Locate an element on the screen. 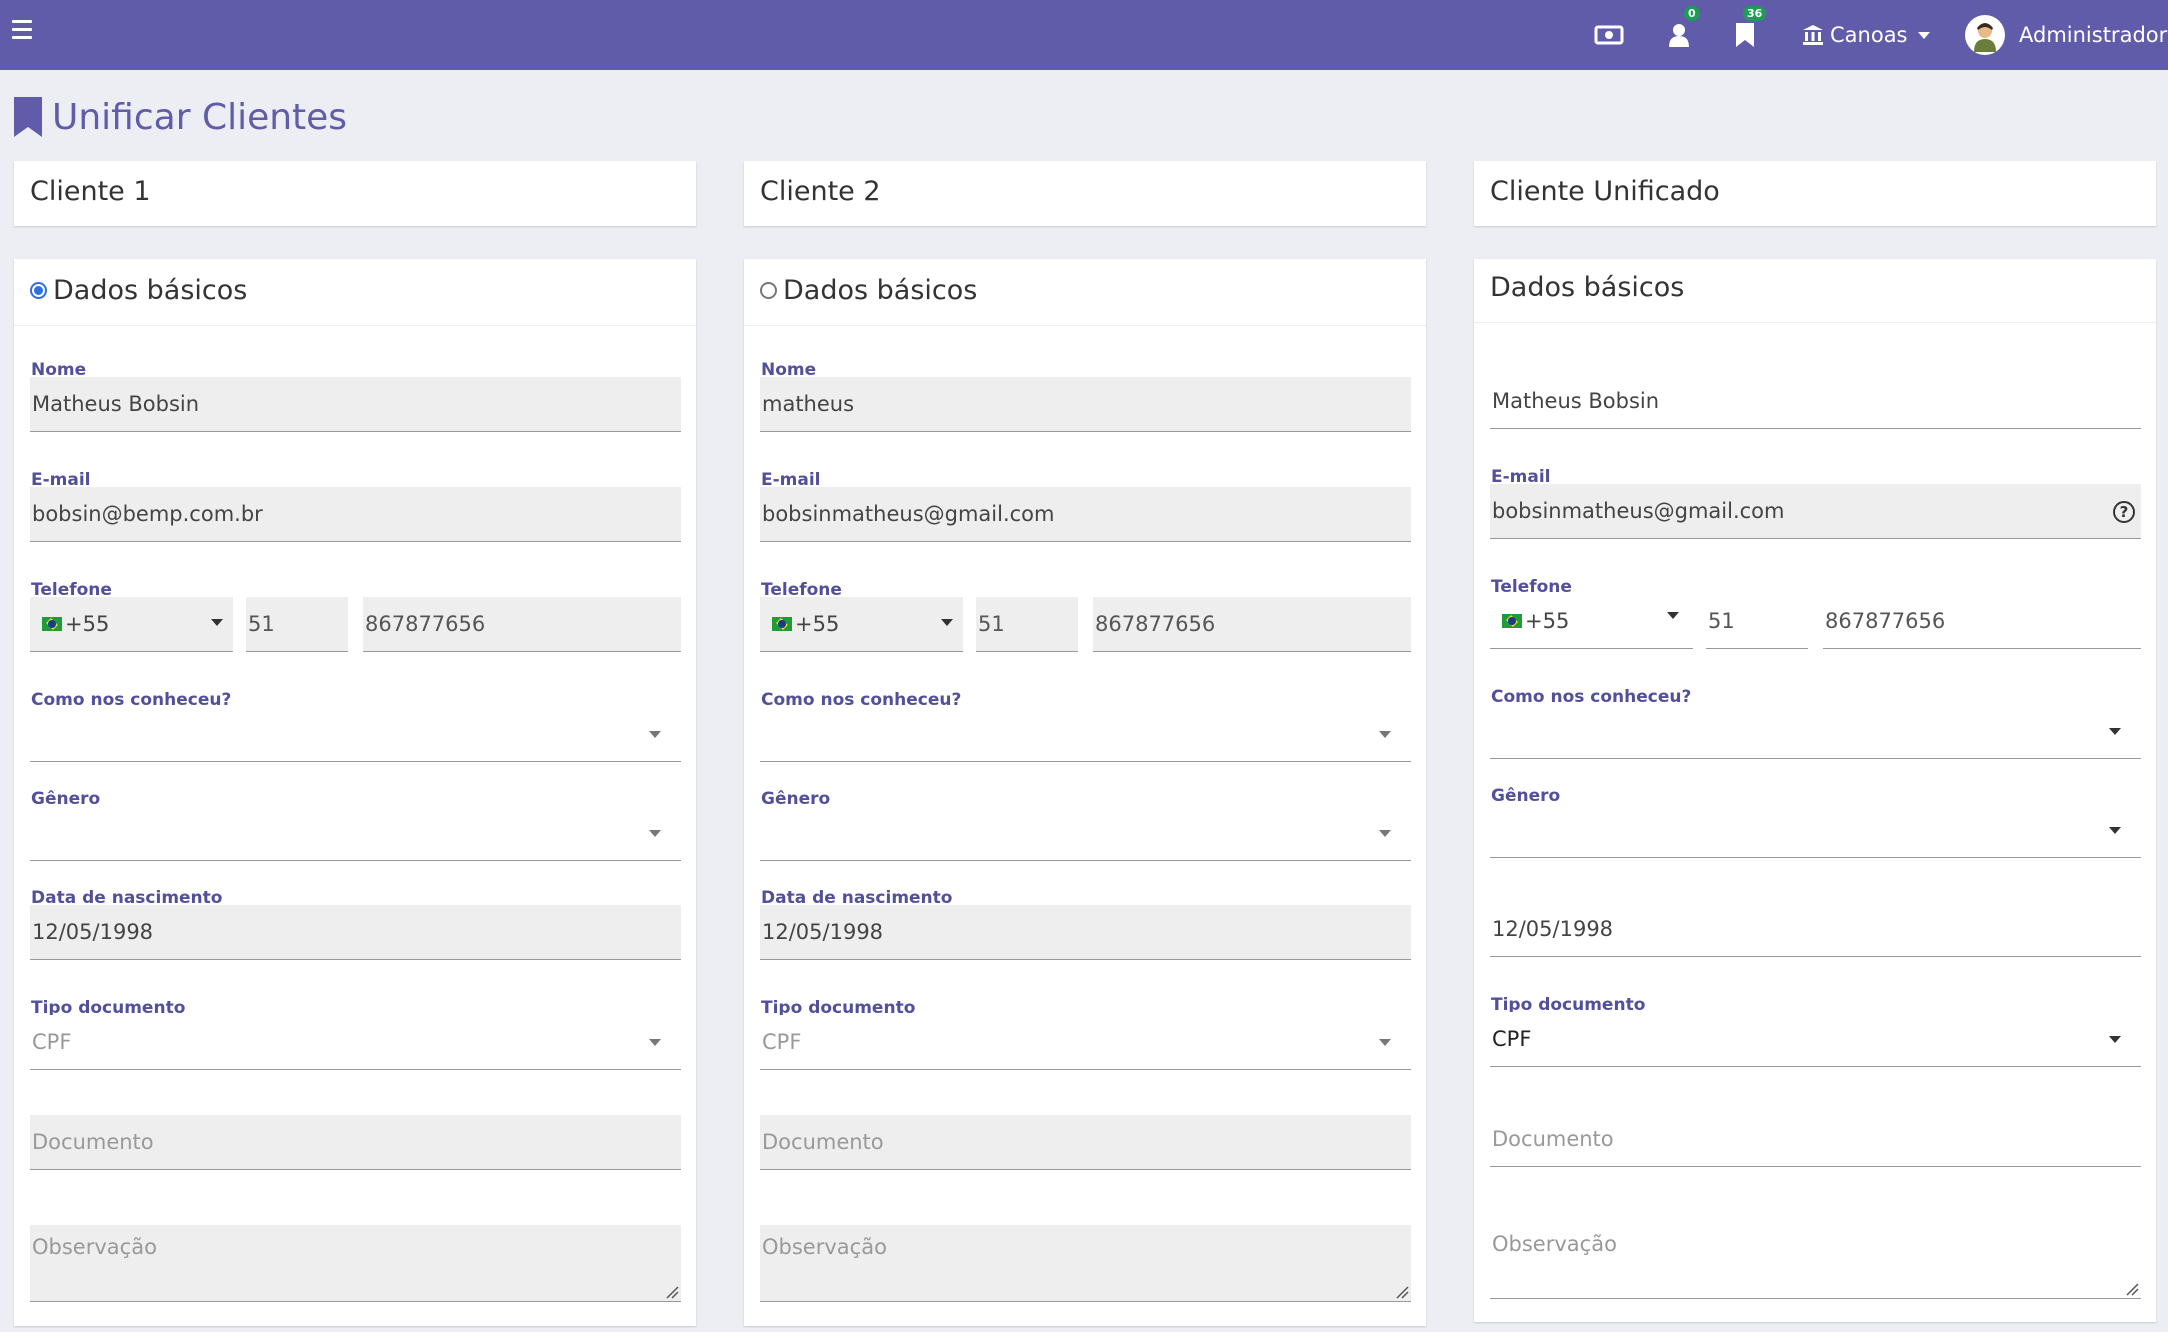 The width and height of the screenshot is (2168, 1332). user-menu: Administrador is located at coordinates (2066, 35).